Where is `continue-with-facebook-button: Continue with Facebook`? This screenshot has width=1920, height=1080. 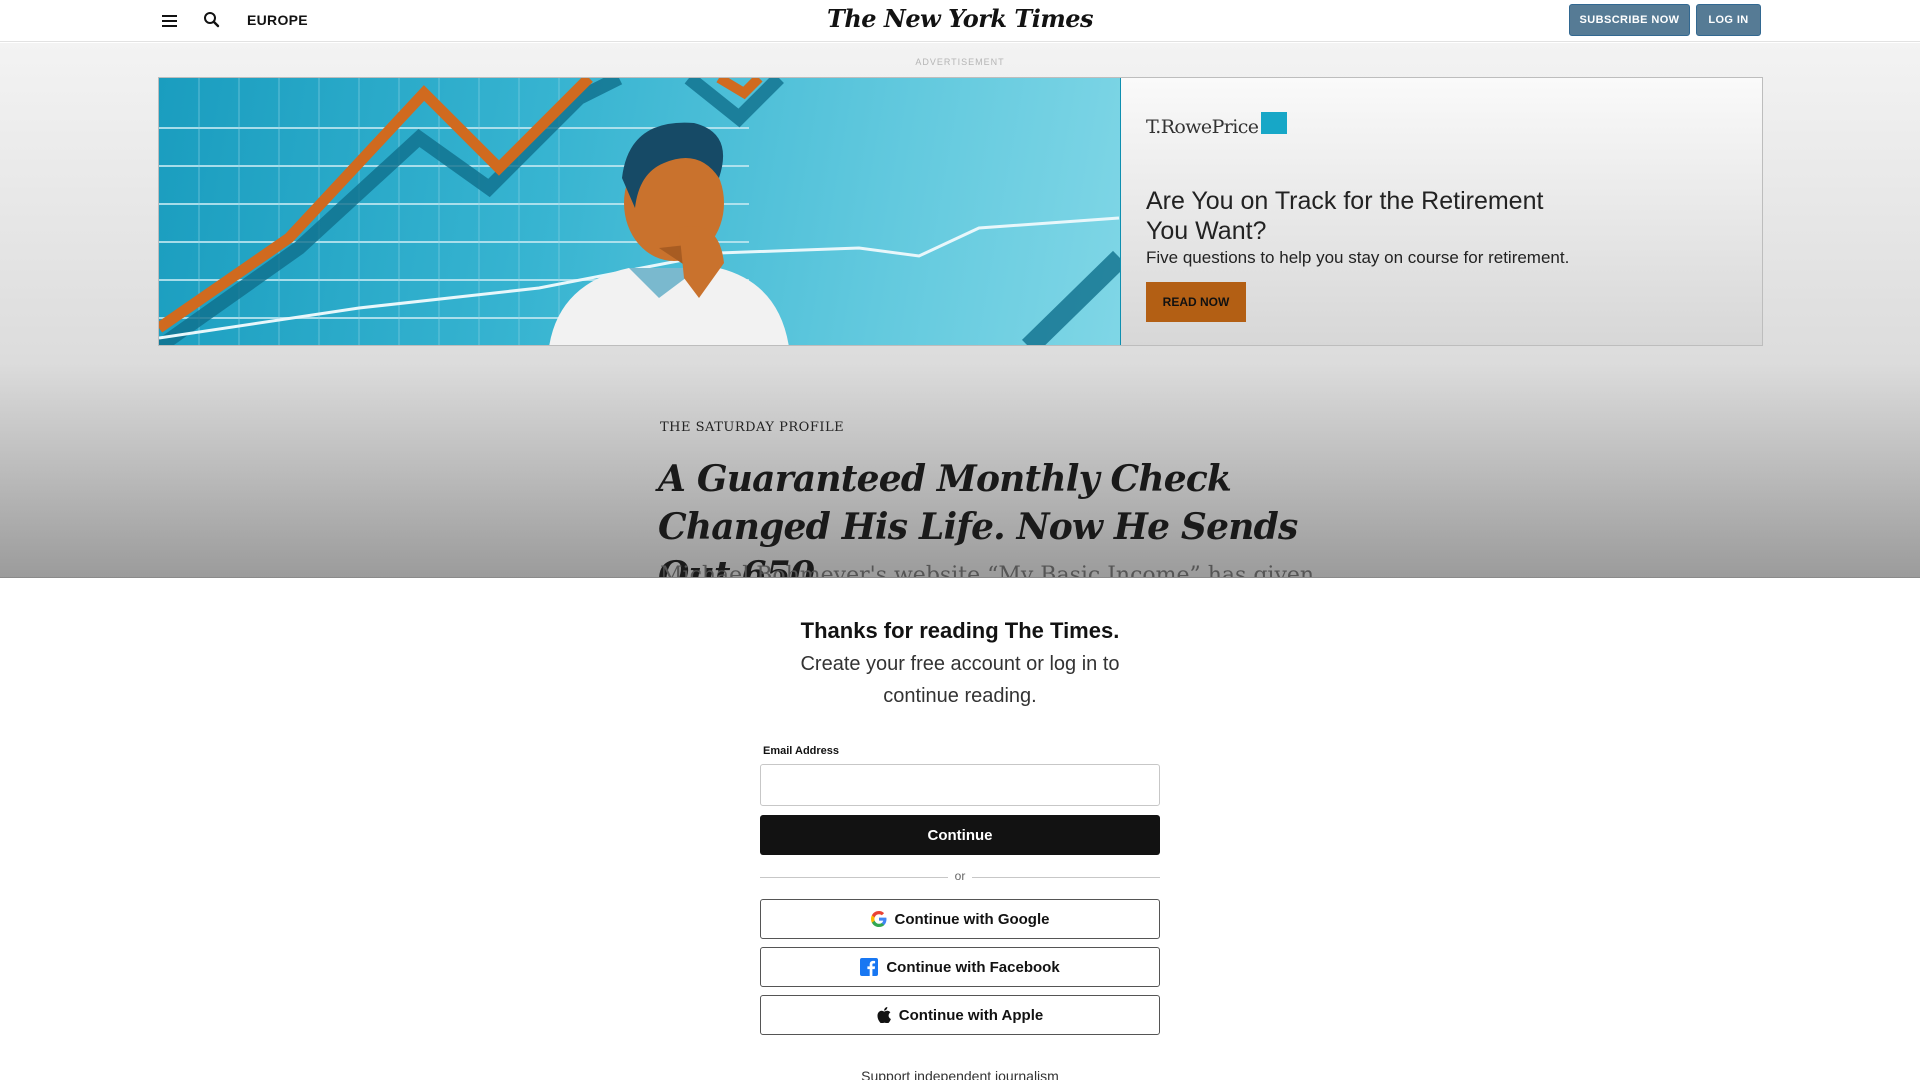
continue-with-facebook-button: Continue with Facebook is located at coordinates (960, 967).